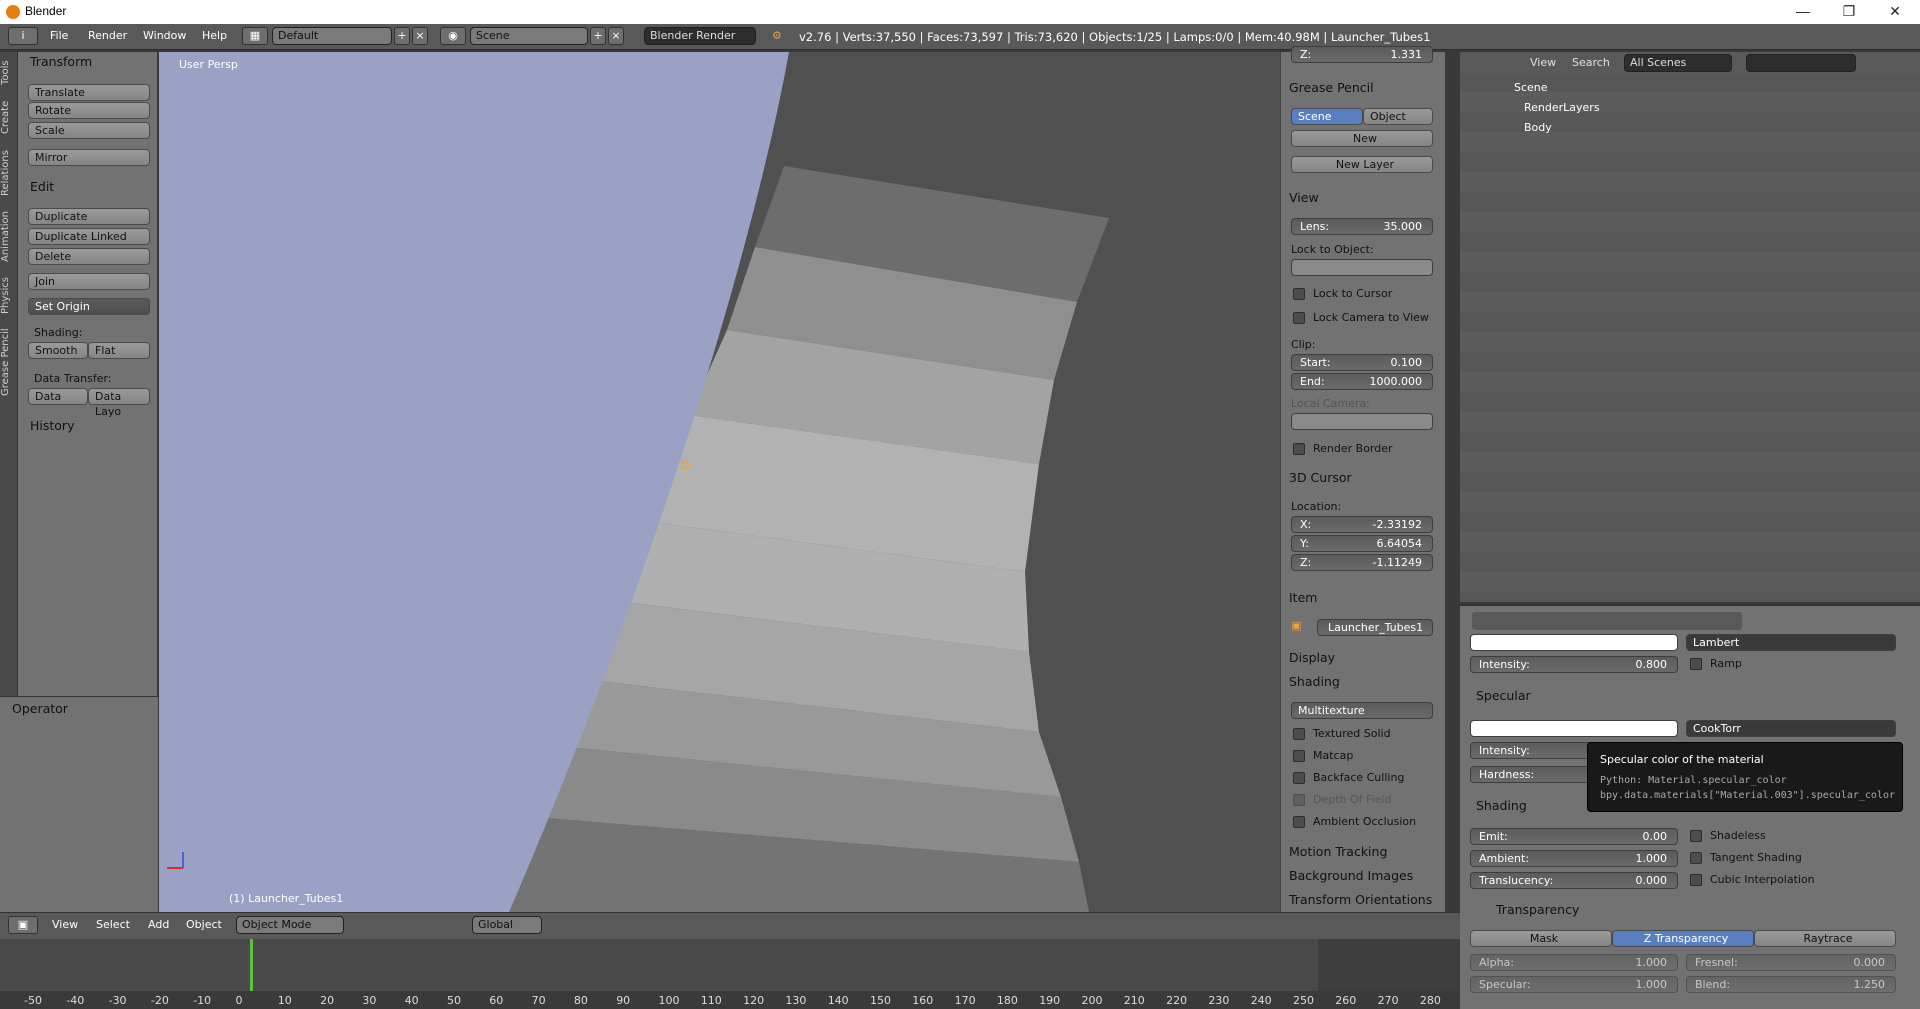  What do you see at coordinates (89, 236) in the screenshot?
I see `duplicate-linked-button: Duplicate Linked` at bounding box center [89, 236].